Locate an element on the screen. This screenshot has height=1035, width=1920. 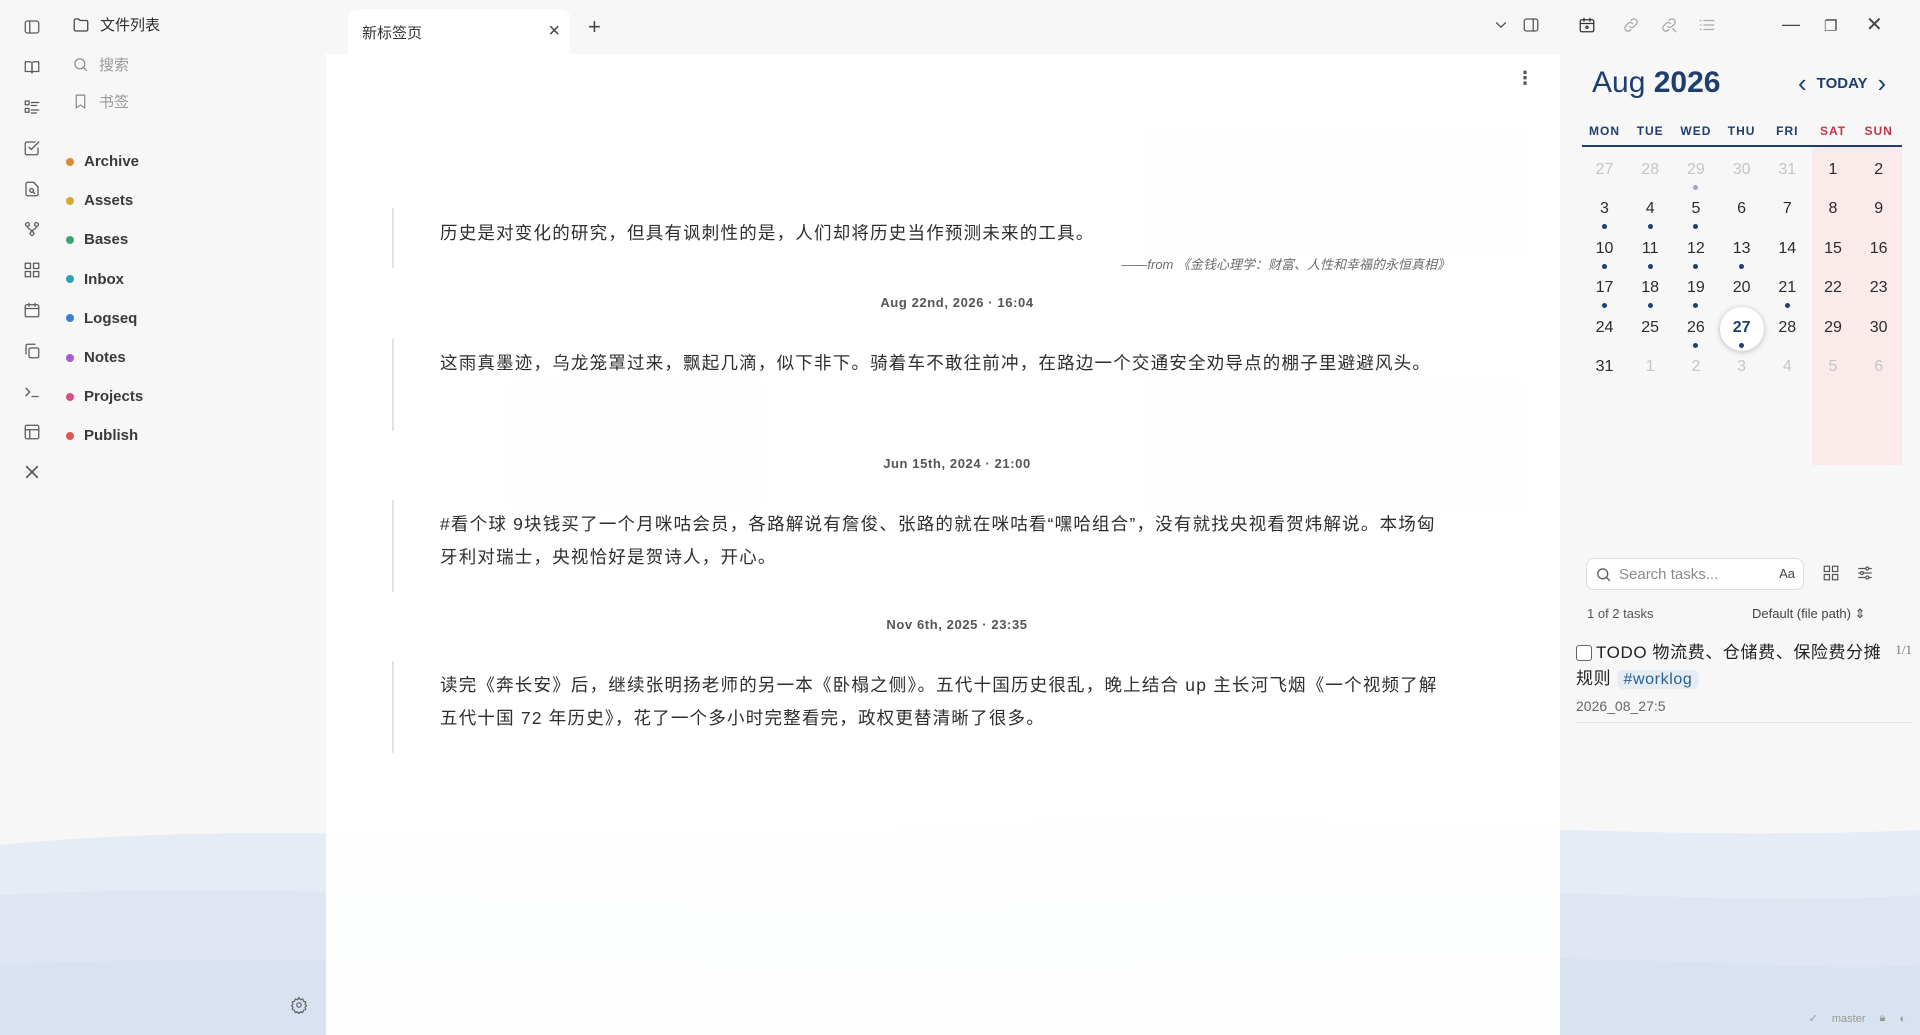
filter-settings-icon is located at coordinates (1865, 575).